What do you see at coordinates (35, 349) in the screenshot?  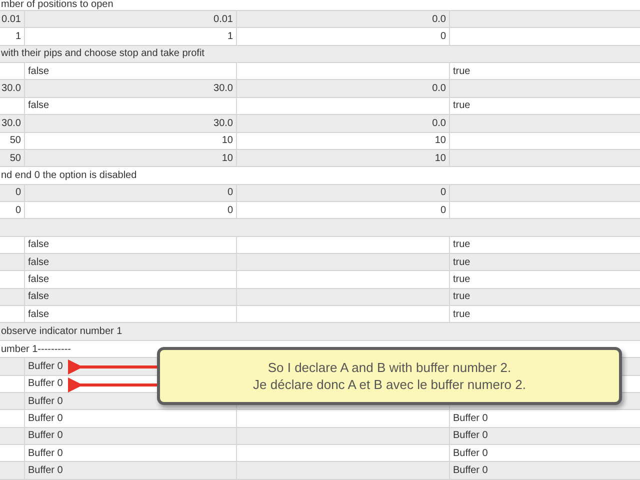 I see `section-header: umber 1----------` at bounding box center [35, 349].